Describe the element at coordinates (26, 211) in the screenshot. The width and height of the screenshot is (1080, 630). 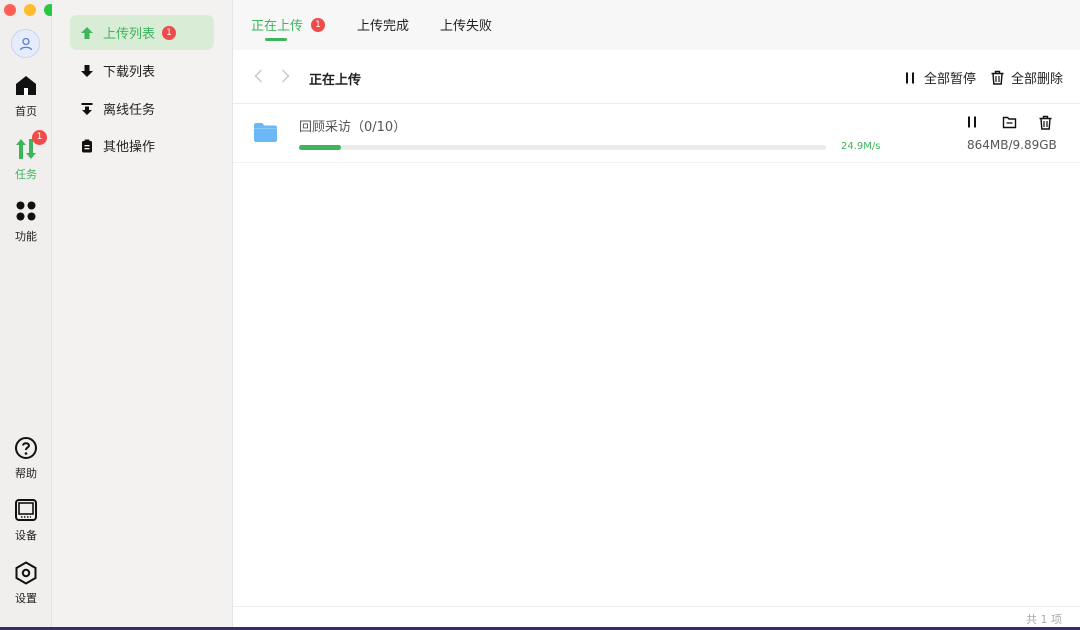
I see `apps-icon` at that location.